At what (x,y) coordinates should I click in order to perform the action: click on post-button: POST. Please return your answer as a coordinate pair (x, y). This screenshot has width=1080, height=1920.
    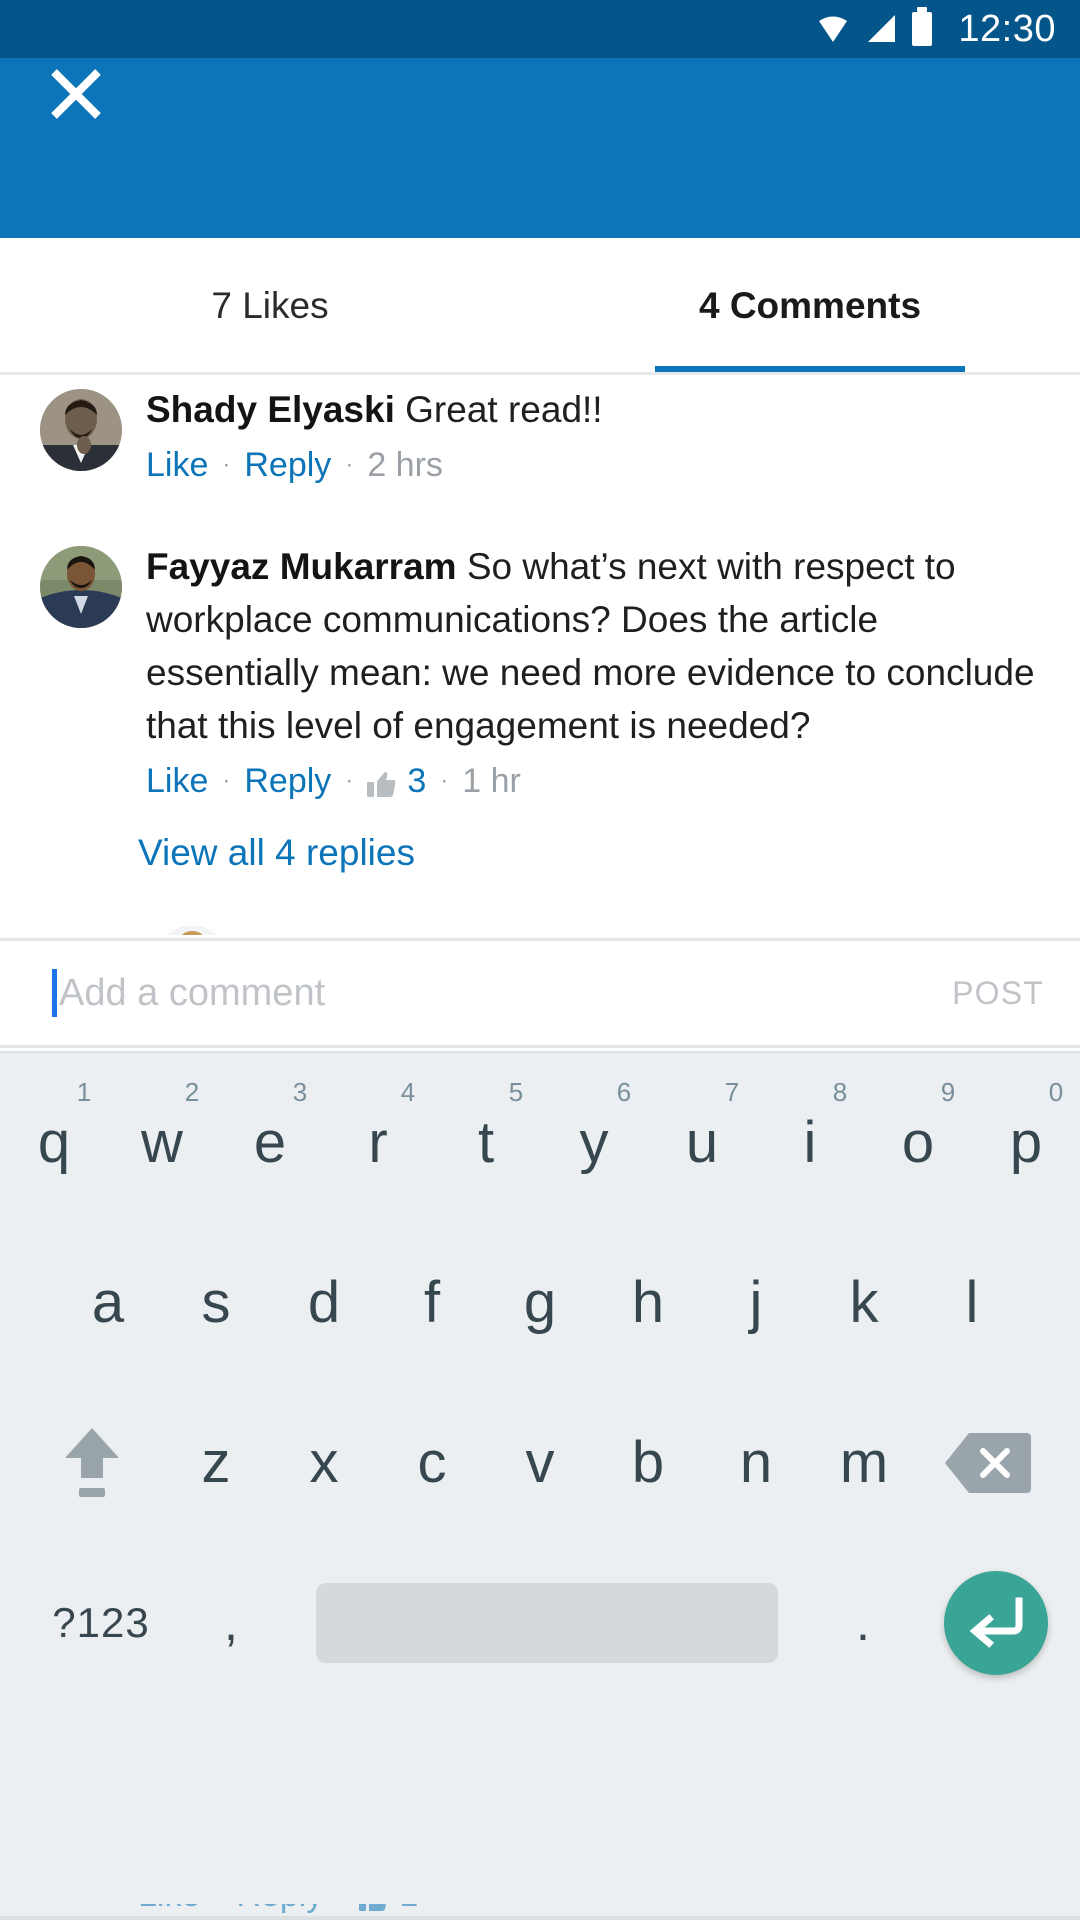
    Looking at the image, I should click on (988, 993).